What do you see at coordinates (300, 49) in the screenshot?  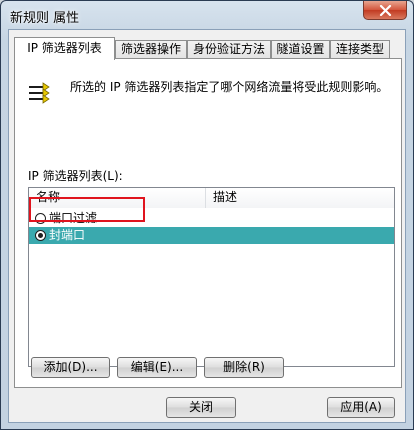 I see `tab-tunnel-settings: 隧道设置` at bounding box center [300, 49].